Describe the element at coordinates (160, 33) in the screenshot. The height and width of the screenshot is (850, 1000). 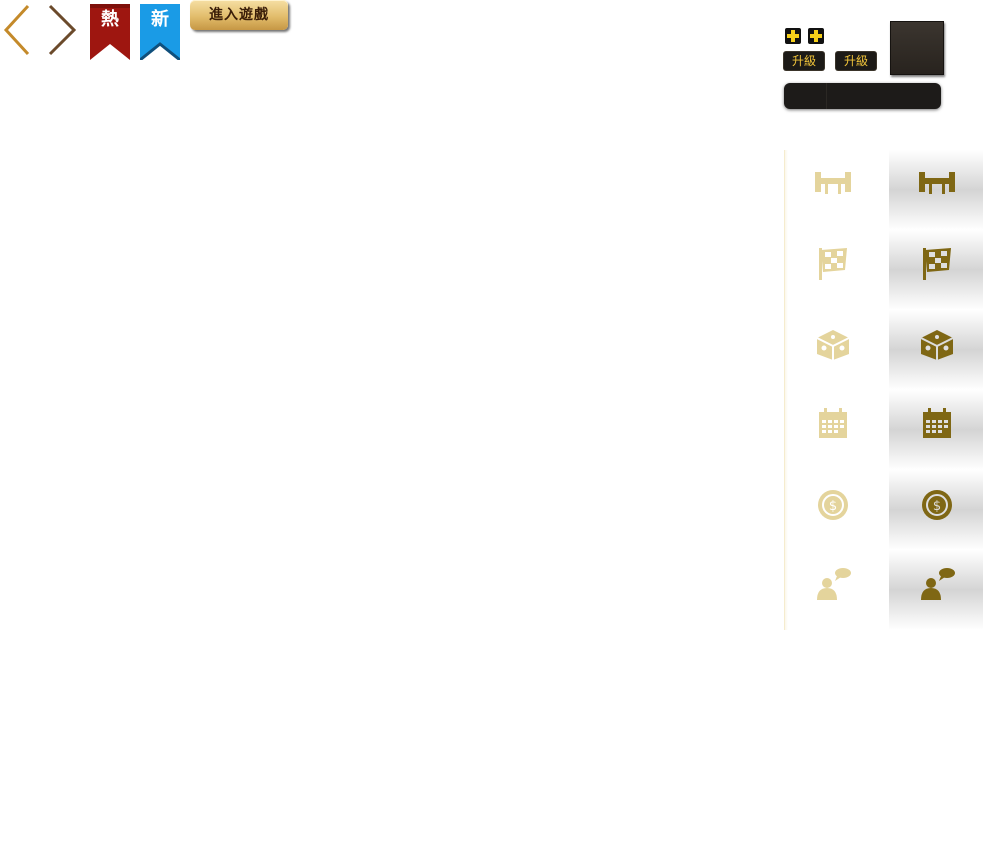
I see `new-ribbon-badge: 新` at that location.